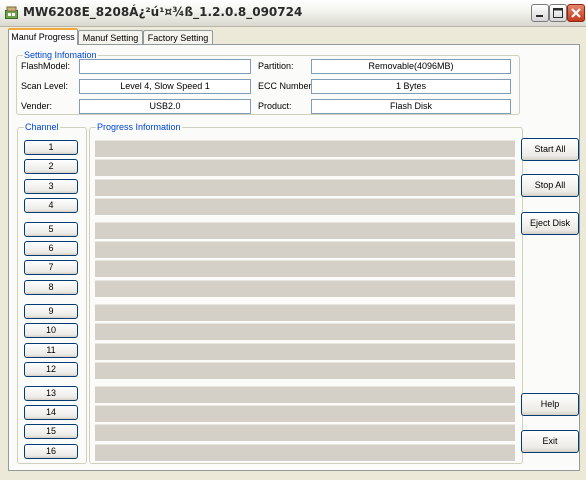 This screenshot has height=480, width=586. What do you see at coordinates (411, 106) in the screenshot?
I see `product-field: Flash Disk` at bounding box center [411, 106].